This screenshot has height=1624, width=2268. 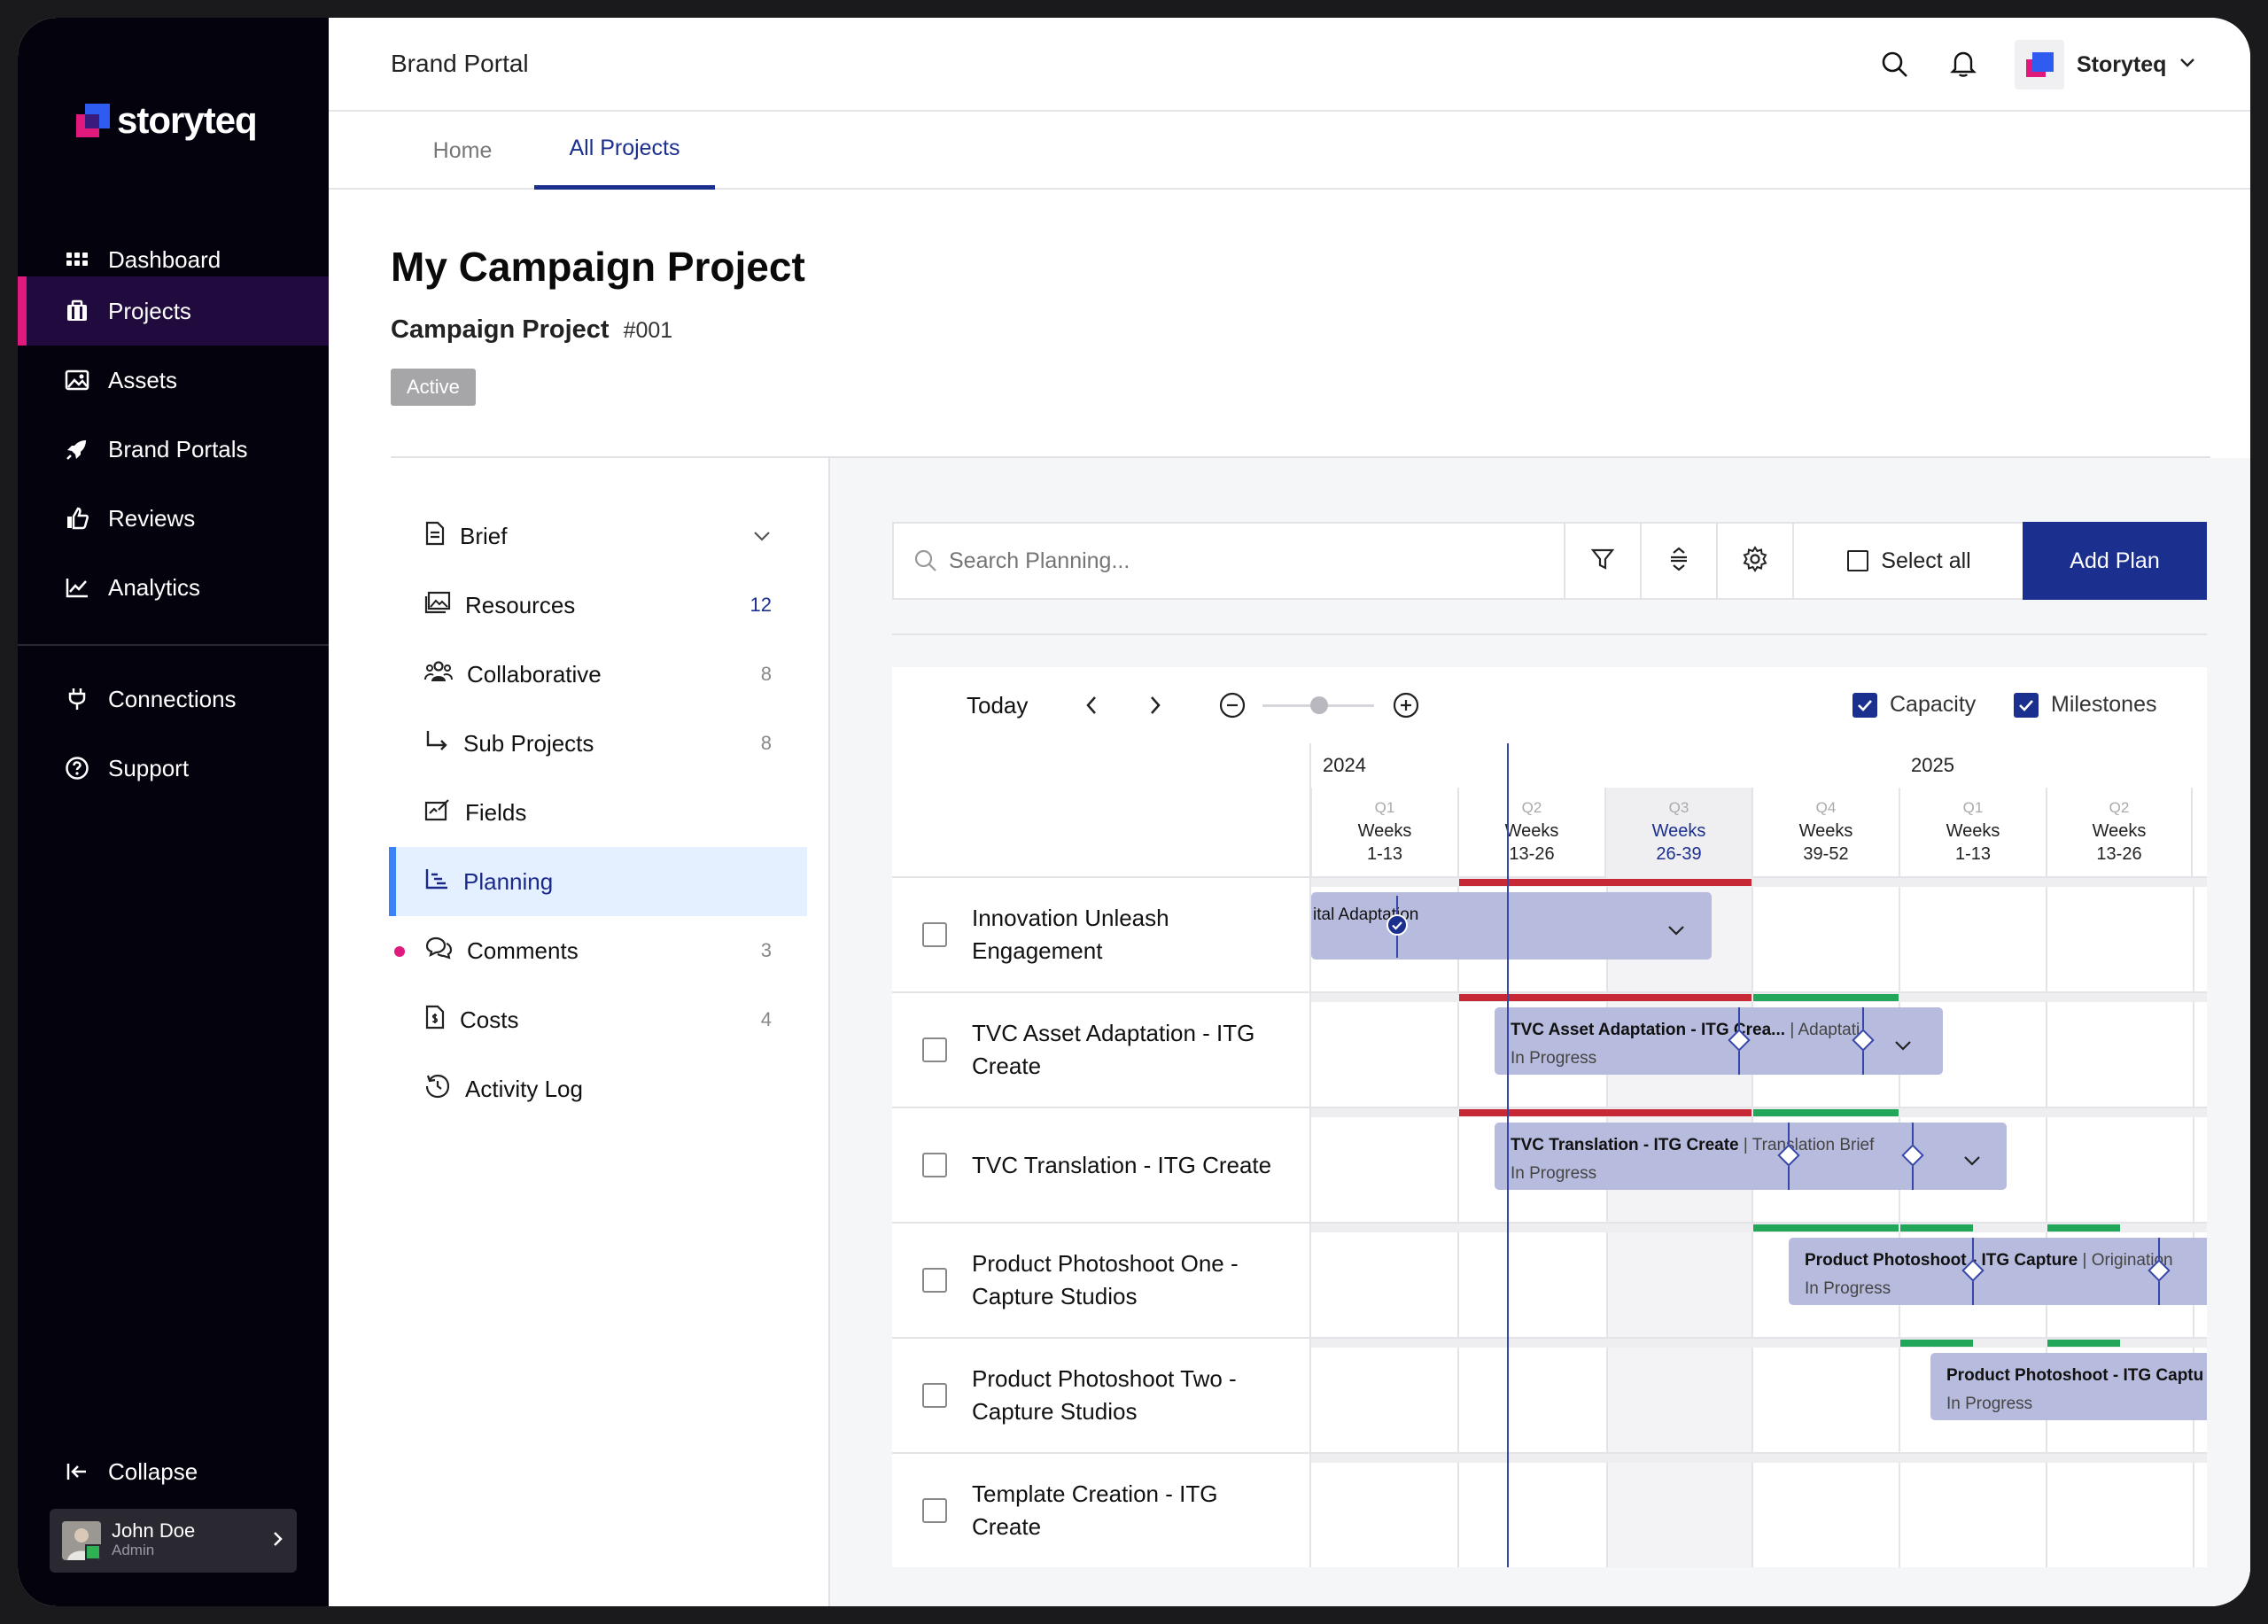 What do you see at coordinates (1864, 705) in the screenshot?
I see `capacity-checkbox` at bounding box center [1864, 705].